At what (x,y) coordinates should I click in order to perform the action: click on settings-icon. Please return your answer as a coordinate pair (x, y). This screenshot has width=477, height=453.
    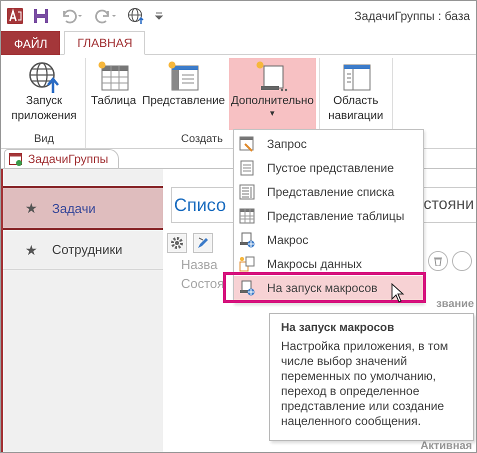
    Looking at the image, I should click on (177, 243).